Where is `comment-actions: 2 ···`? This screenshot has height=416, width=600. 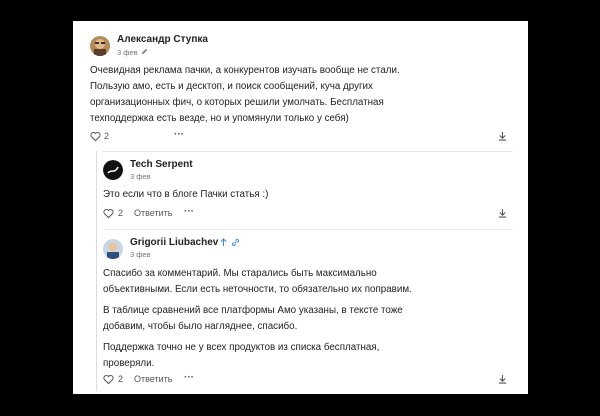 comment-actions: 2 ··· is located at coordinates (300, 137).